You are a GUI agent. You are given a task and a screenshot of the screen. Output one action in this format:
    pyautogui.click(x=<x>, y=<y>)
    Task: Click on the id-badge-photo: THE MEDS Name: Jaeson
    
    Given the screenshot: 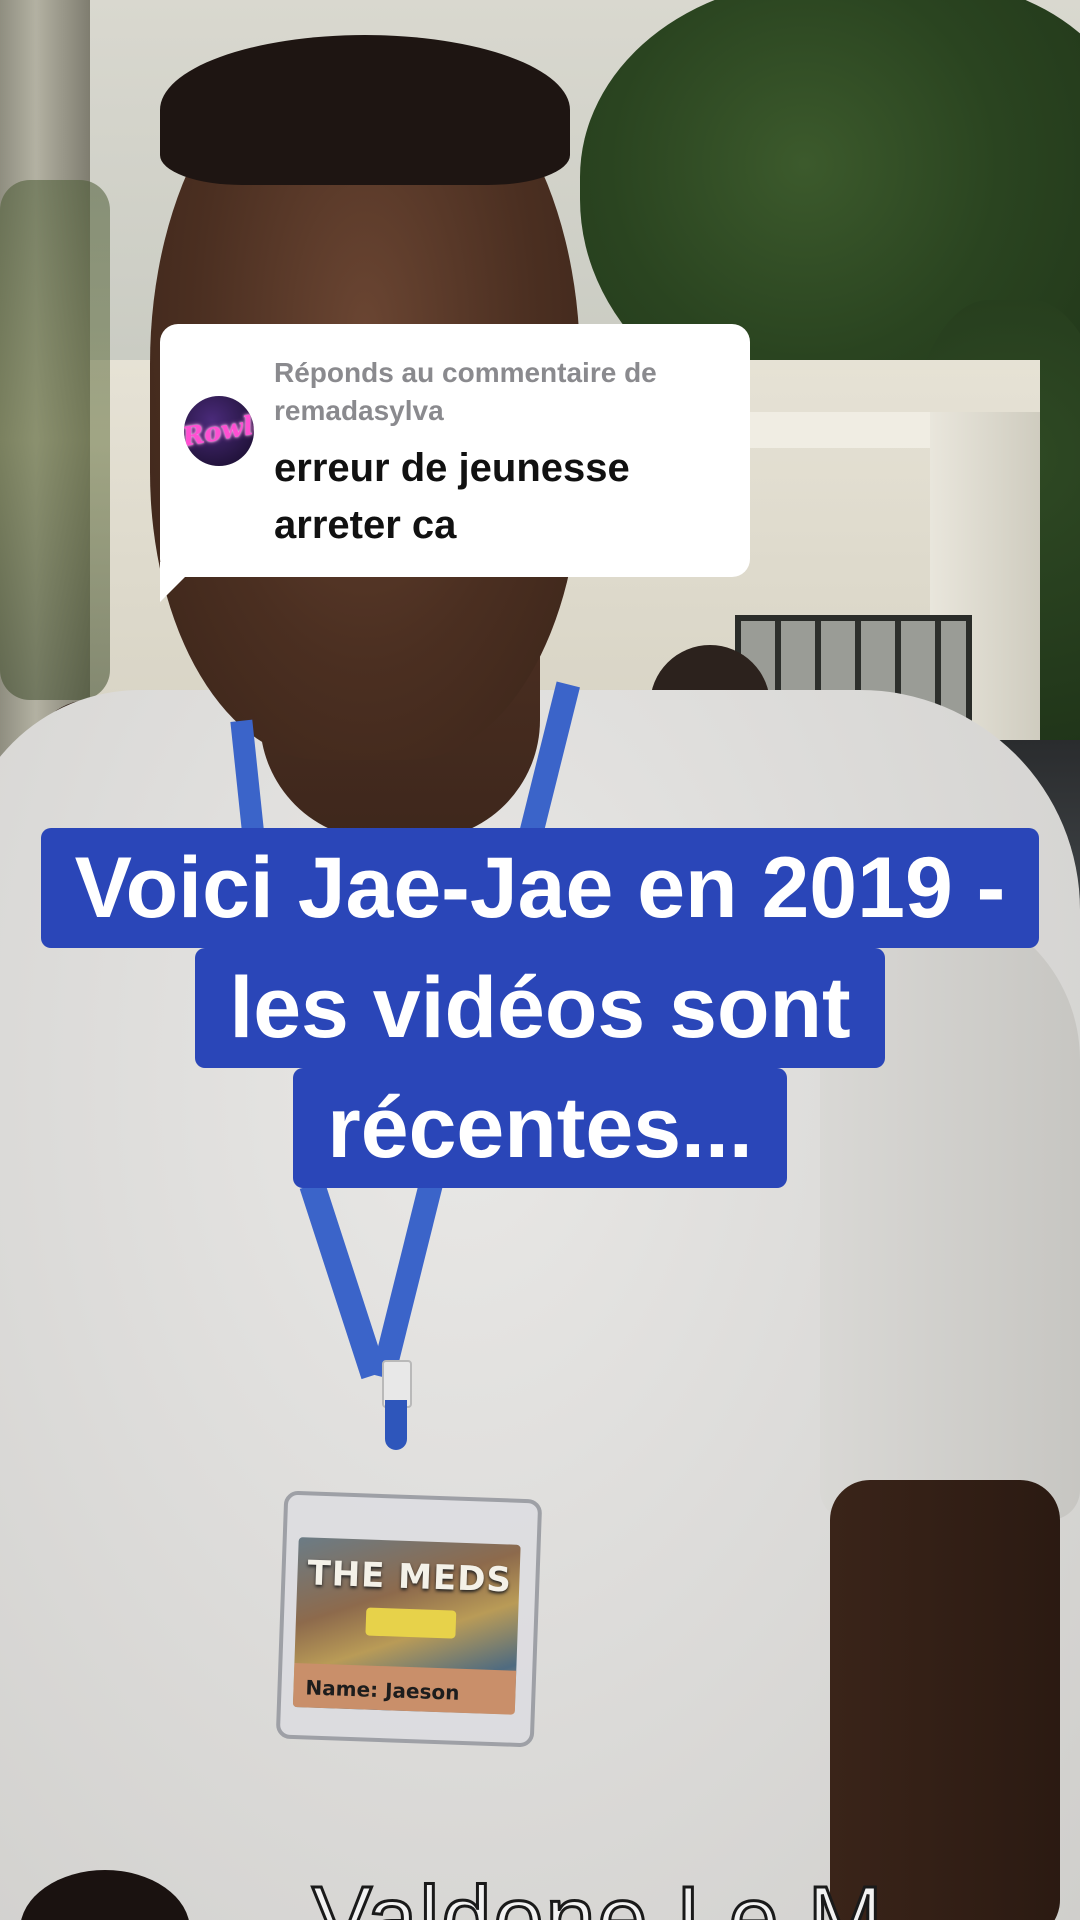 What is the action you would take?
    pyautogui.click(x=406, y=1626)
    